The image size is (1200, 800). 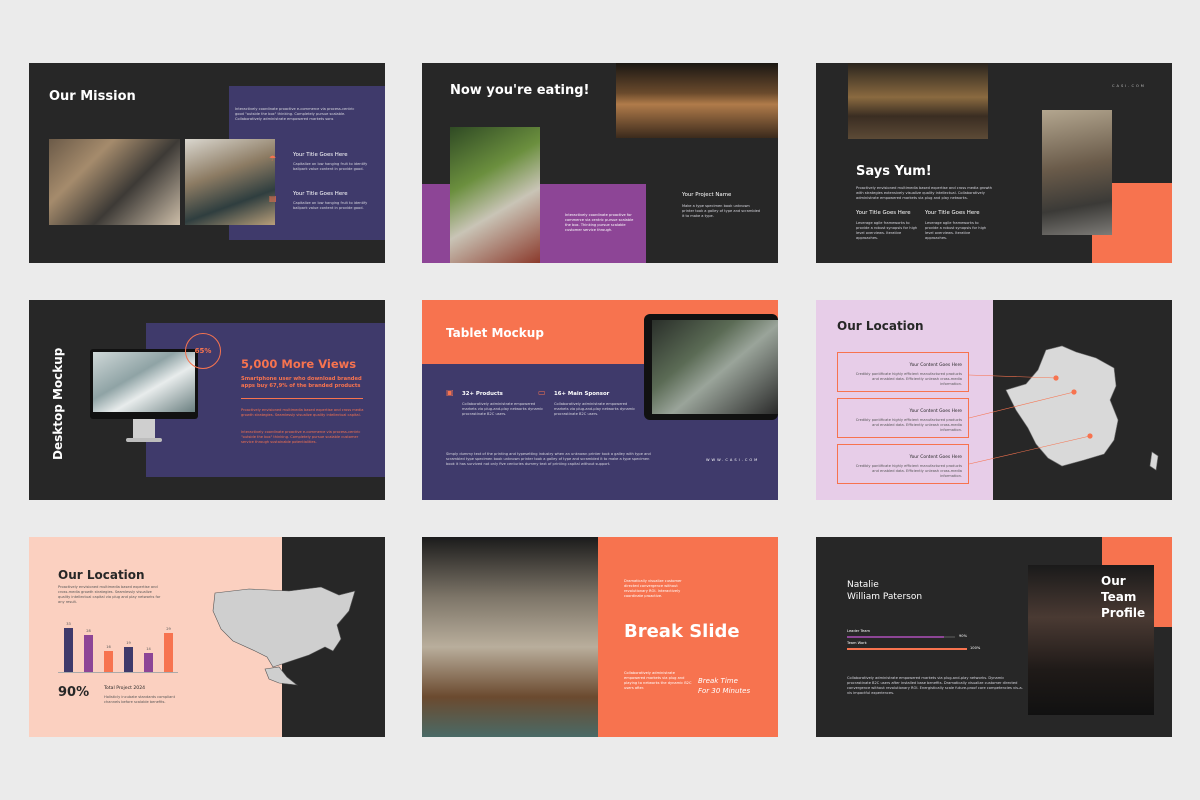 What do you see at coordinates (963, 636) in the screenshot?
I see `skill-value: 90%` at bounding box center [963, 636].